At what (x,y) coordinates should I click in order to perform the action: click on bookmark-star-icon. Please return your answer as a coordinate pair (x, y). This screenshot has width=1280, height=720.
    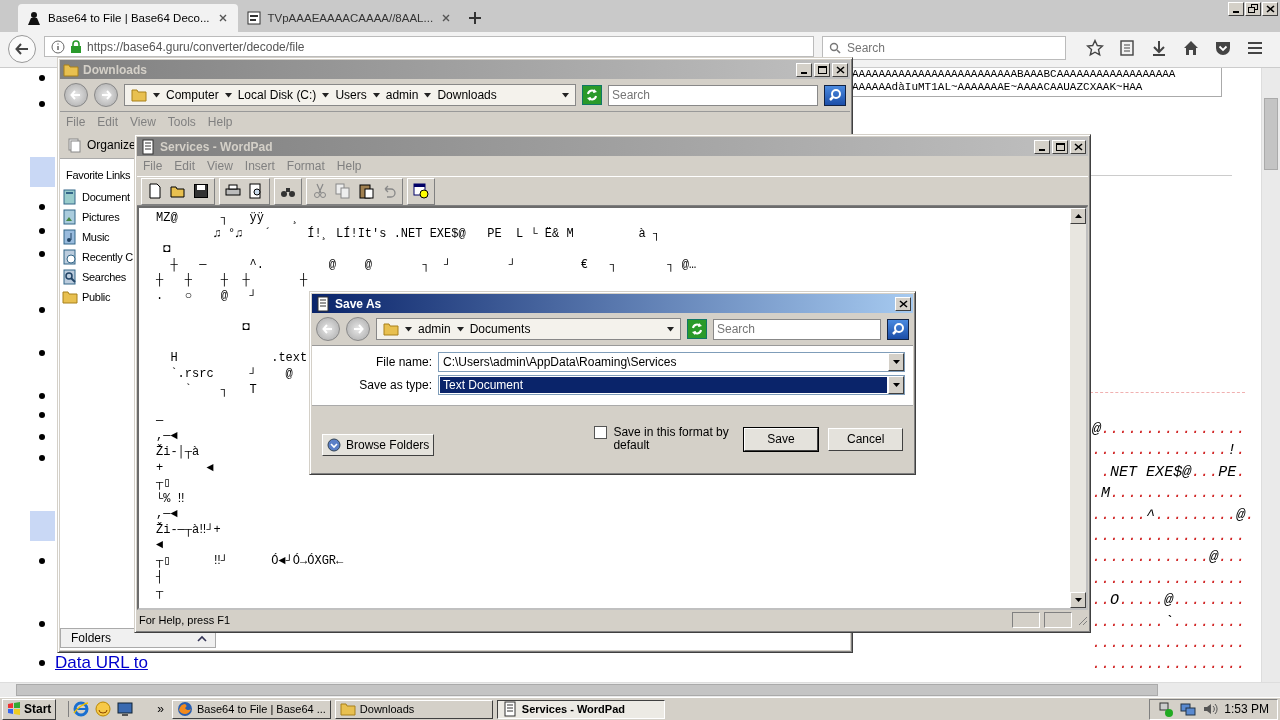
    Looking at the image, I should click on (1095, 48).